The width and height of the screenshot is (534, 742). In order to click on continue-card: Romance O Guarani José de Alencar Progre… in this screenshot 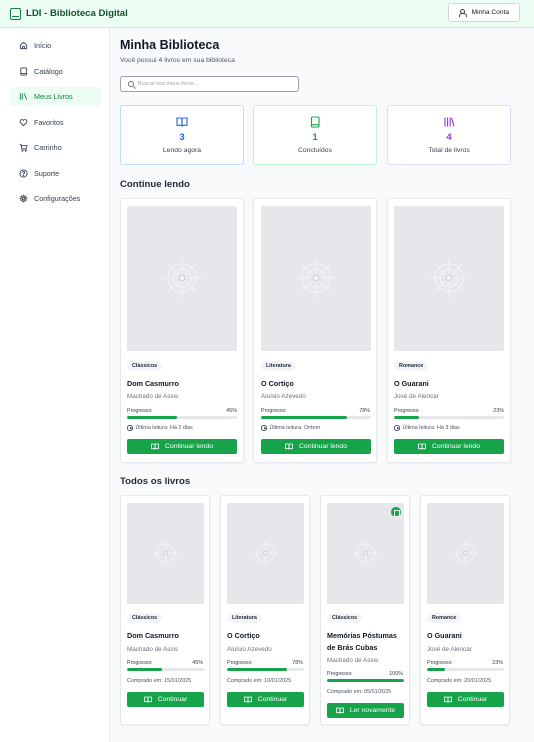, I will do `click(449, 330)`.